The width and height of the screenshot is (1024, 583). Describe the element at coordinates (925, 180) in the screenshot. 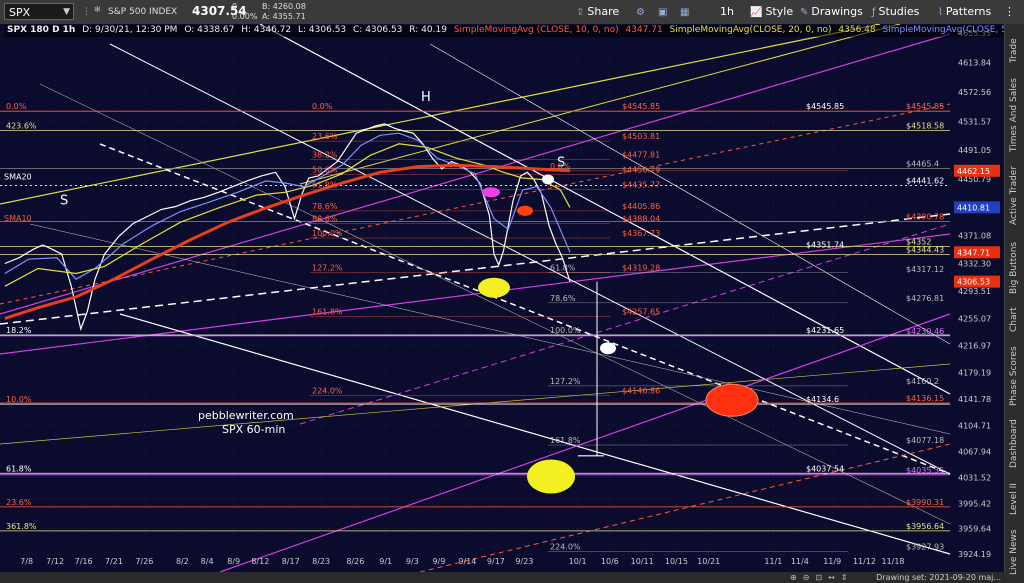

I see `level-price-label: $4441.62` at that location.